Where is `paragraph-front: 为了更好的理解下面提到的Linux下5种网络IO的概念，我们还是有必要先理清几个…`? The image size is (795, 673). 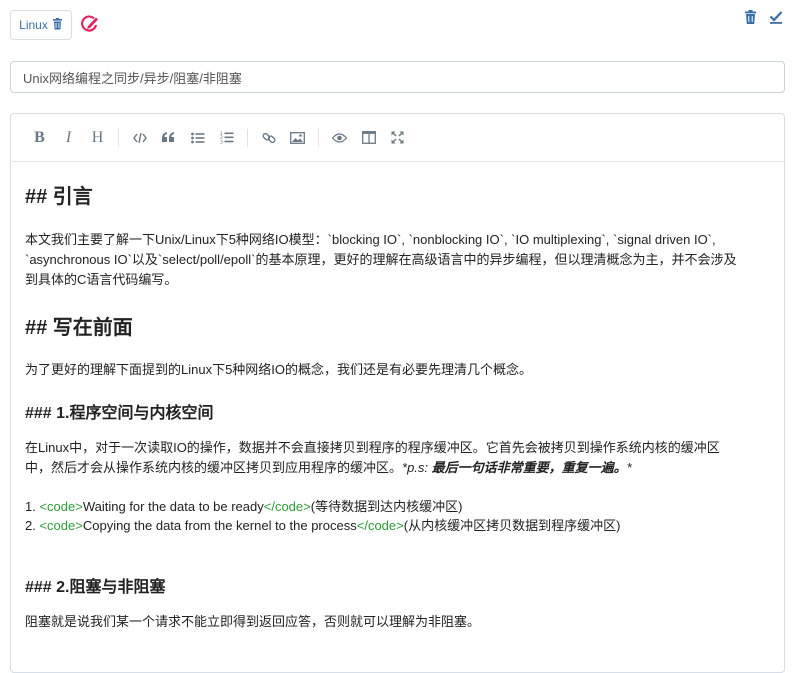
paragraph-front: 为了更好的理解下面提到的Linux下5种网络IO的概念，我们还是有必要先理清几个… is located at coordinates (279, 369).